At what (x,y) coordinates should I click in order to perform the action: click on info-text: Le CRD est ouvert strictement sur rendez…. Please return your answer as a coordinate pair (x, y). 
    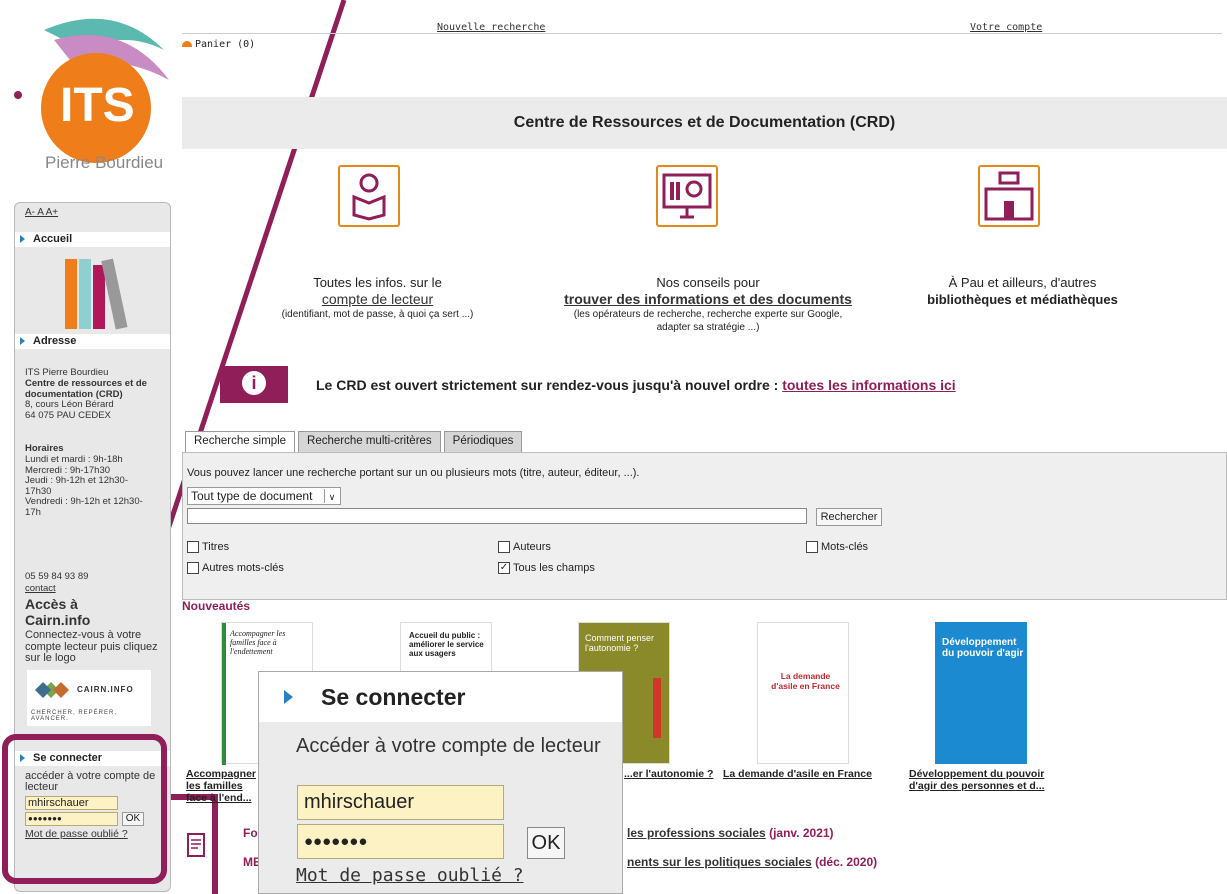
    Looking at the image, I should click on (549, 385).